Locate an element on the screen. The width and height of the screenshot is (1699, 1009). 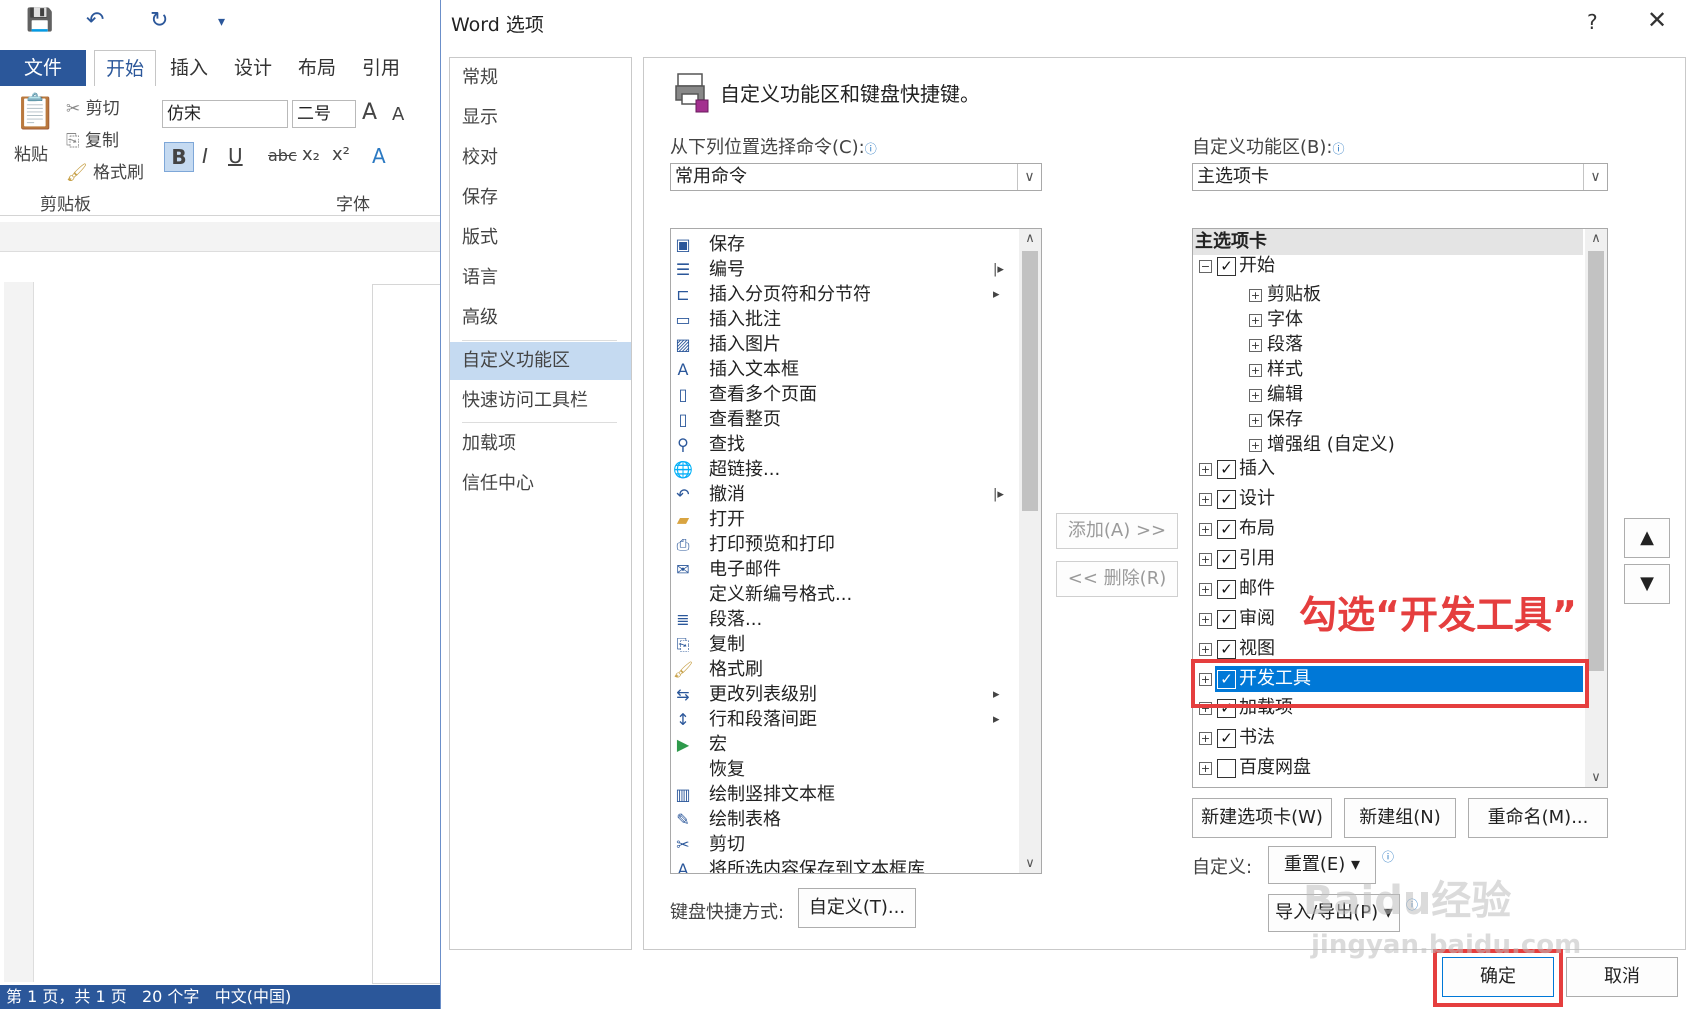
tree-item-baidu-netdisk: + 百度网盘 is located at coordinates (1388, 768).